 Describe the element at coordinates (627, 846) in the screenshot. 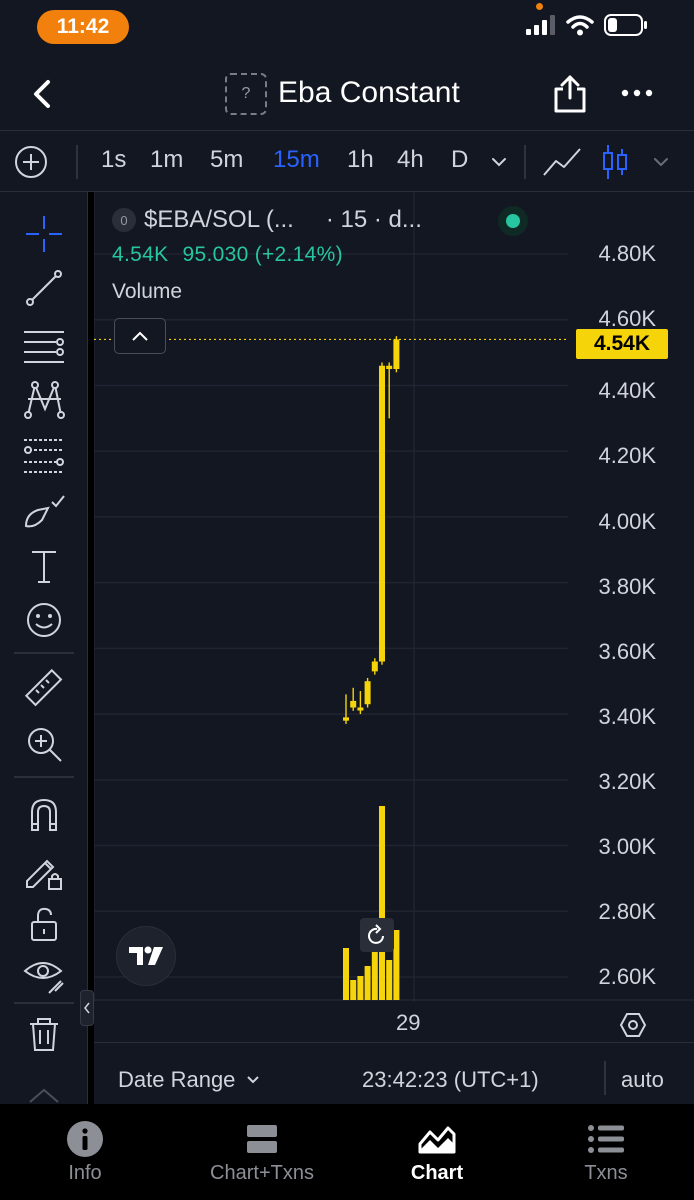

I see `price-axis-label: 3.00K` at that location.